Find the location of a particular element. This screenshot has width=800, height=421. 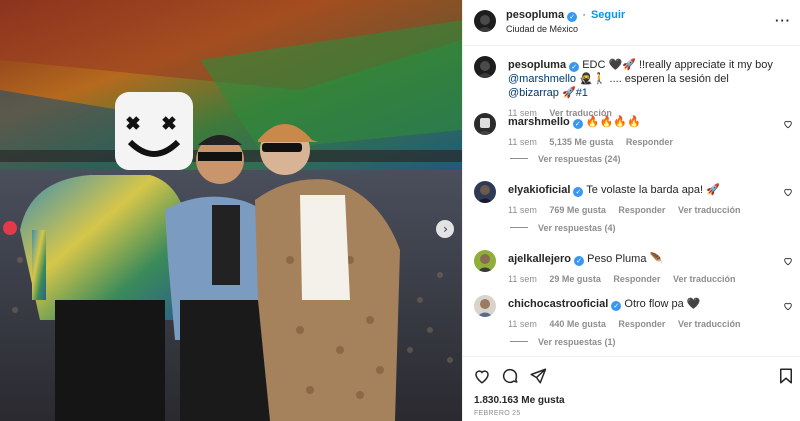

post-location: Ciudad de México is located at coordinates (542, 29).